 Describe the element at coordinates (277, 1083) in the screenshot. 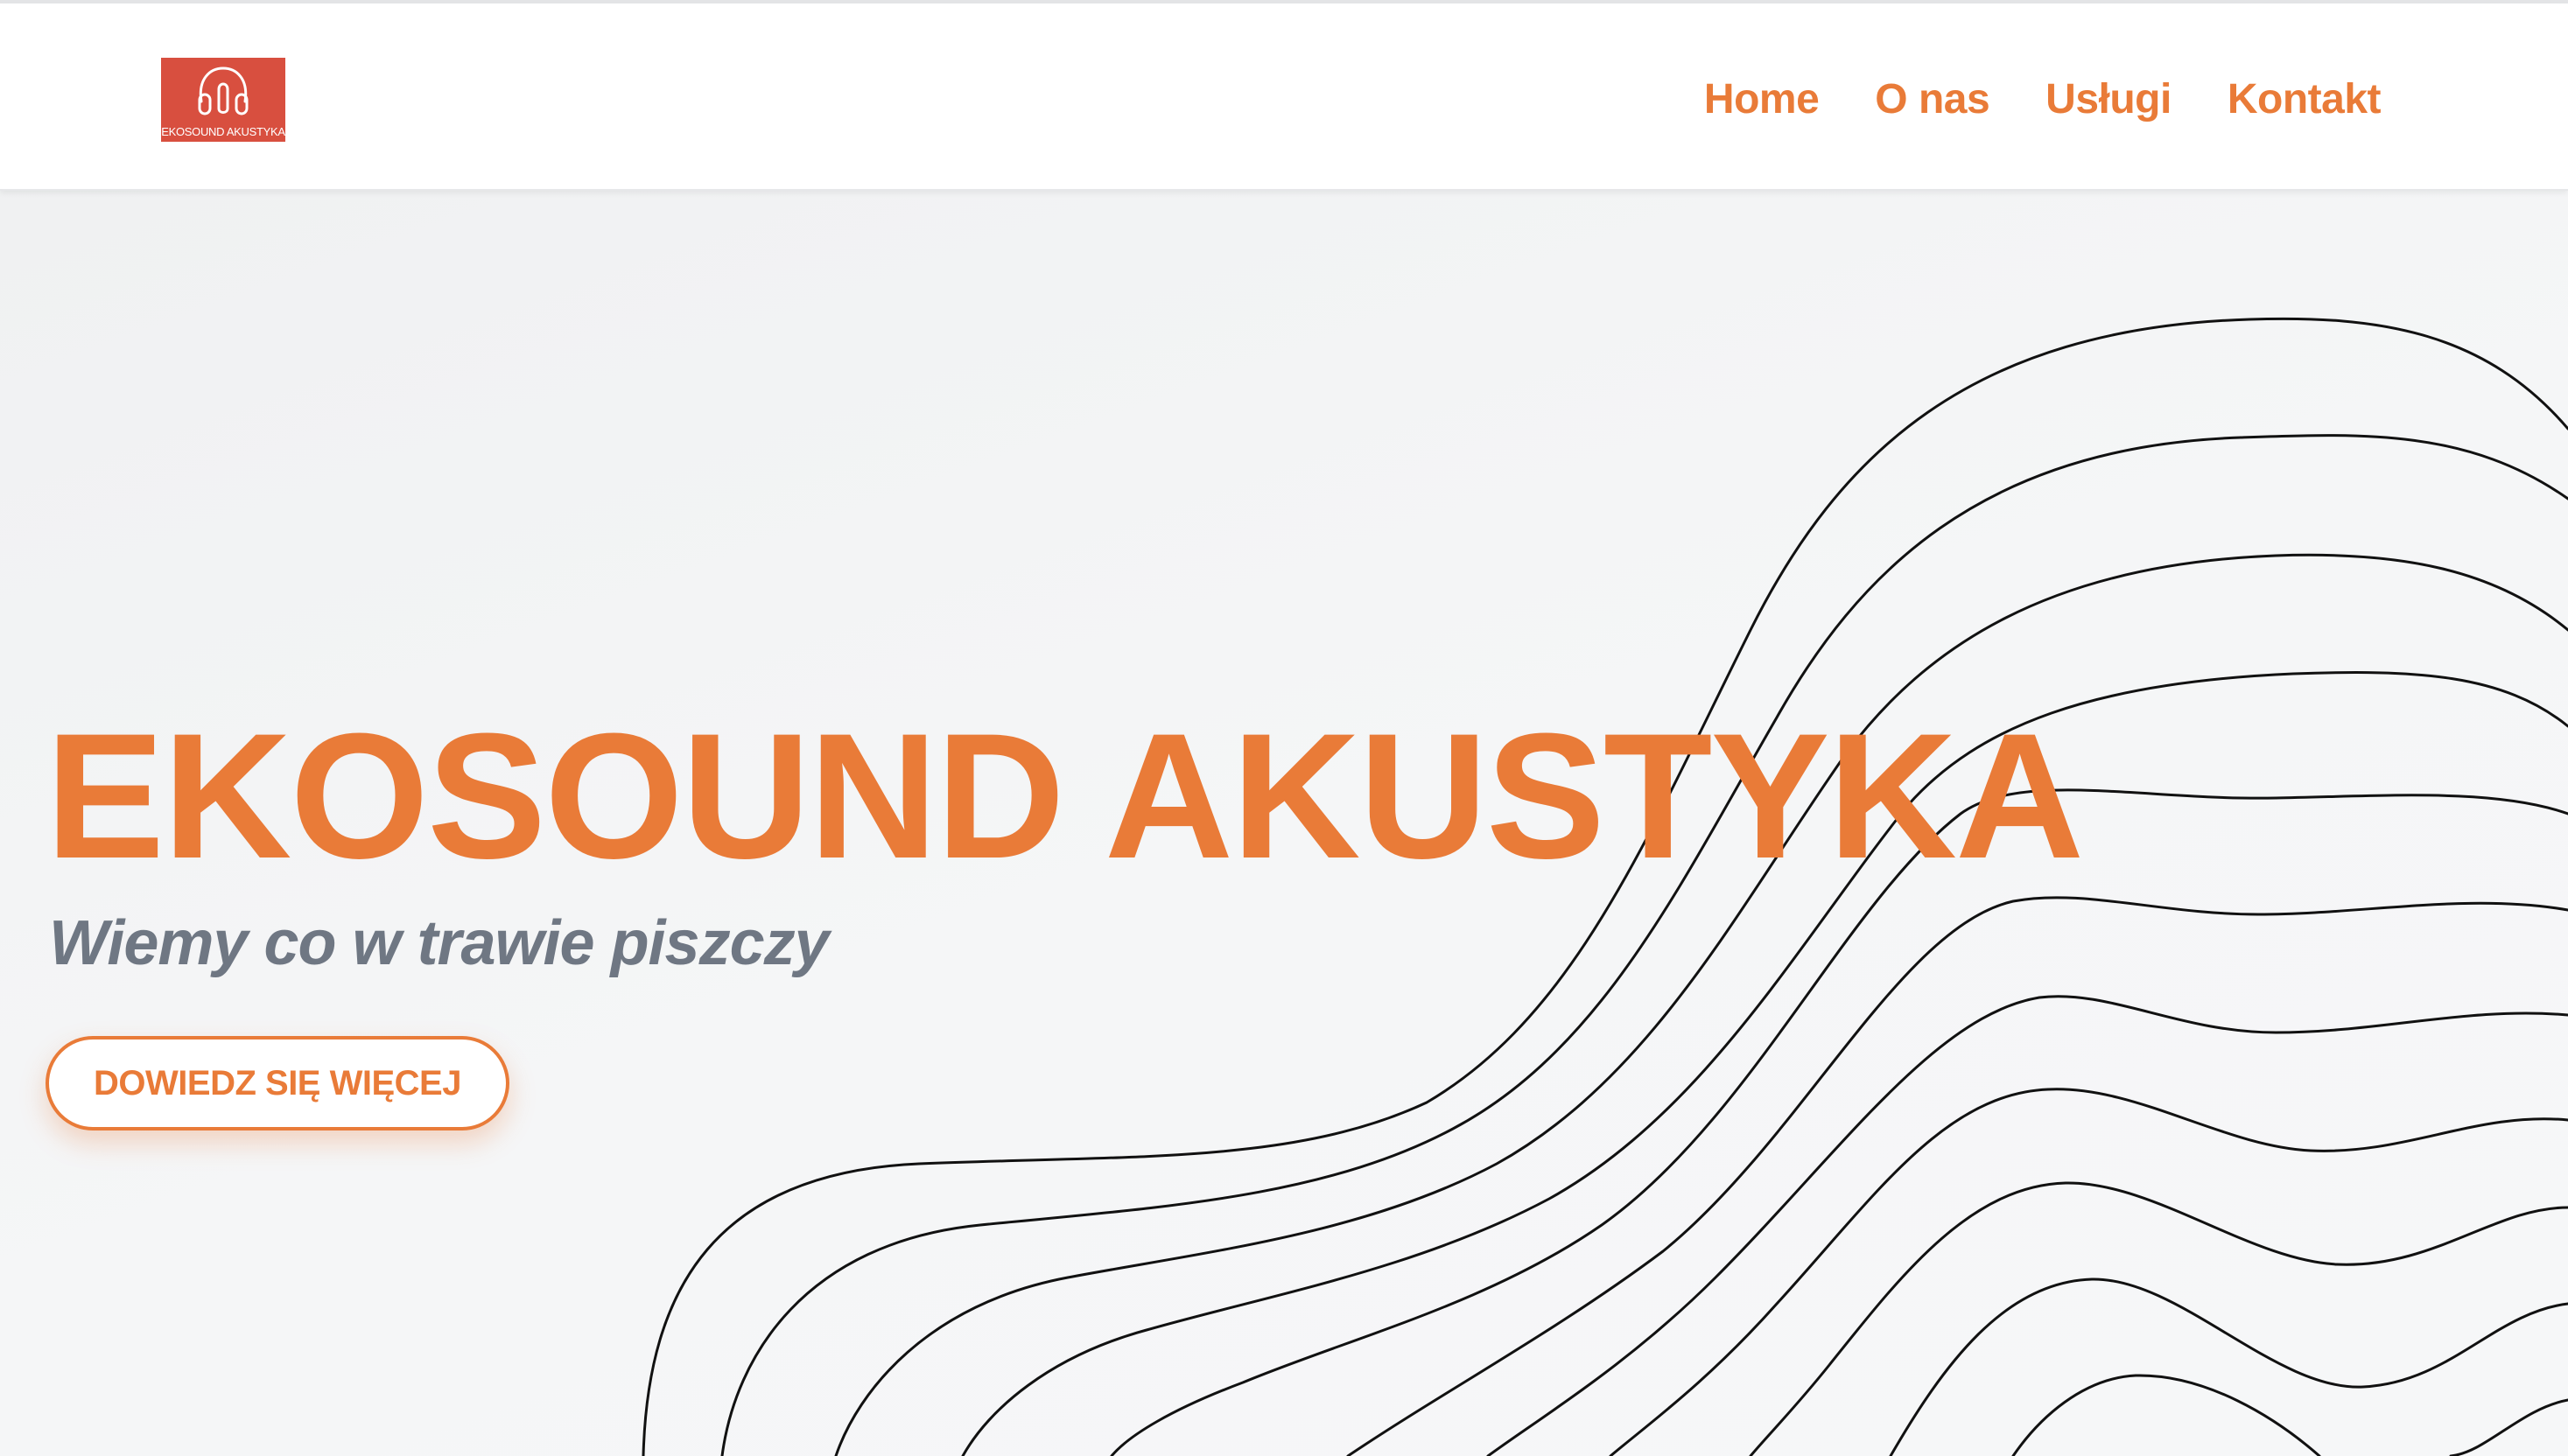

I see `learn-more-button: DOWIEDZ SIĘ WIĘCEJ` at that location.